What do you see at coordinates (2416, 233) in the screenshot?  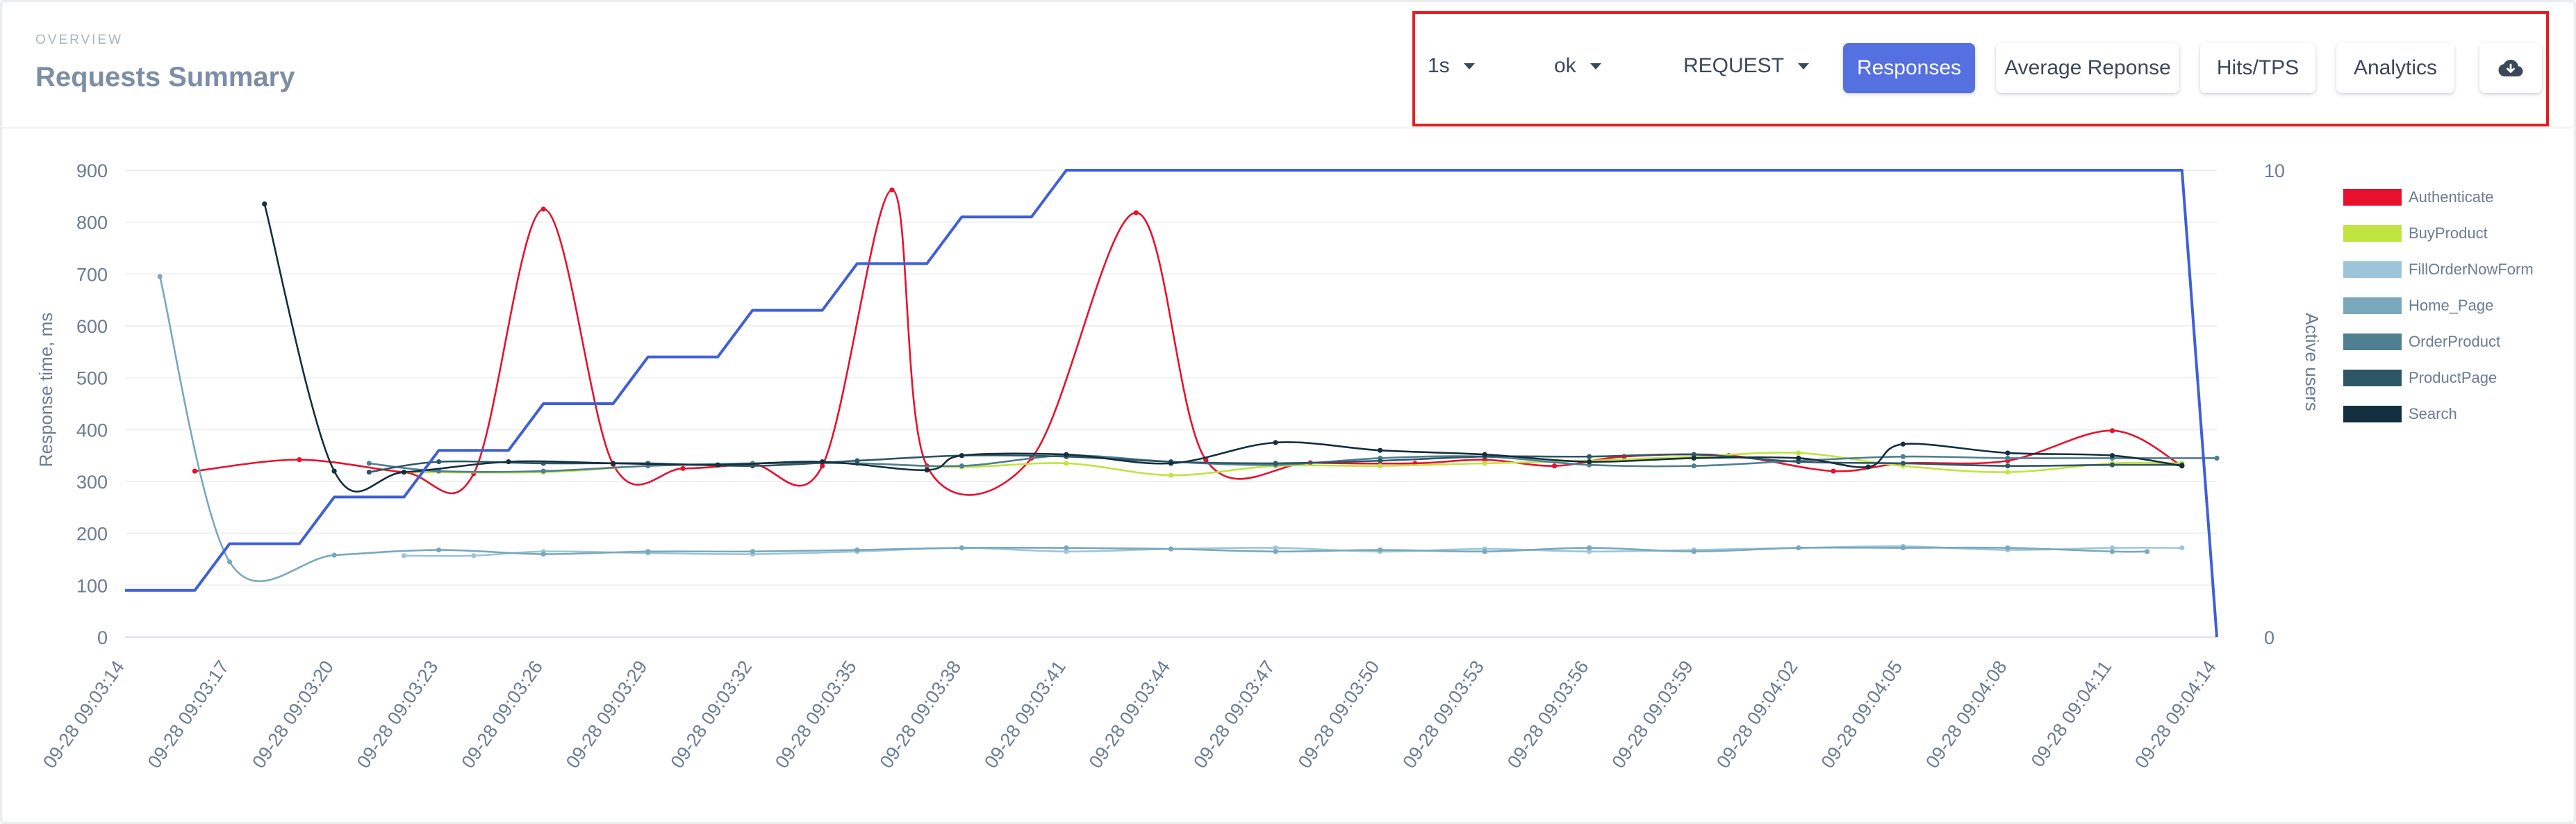 I see `legend-item: BuyProduct` at bounding box center [2416, 233].